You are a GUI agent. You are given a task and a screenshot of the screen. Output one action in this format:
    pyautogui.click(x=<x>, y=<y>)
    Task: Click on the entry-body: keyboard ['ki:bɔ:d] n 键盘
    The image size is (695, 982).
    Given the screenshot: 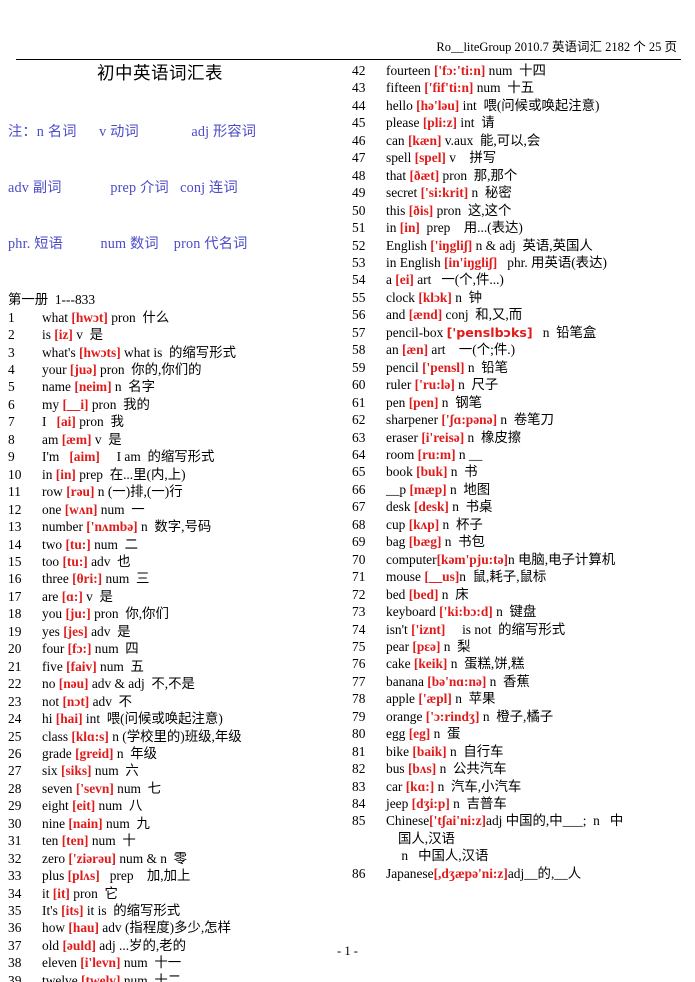 What is the action you would take?
    pyautogui.click(x=539, y=611)
    